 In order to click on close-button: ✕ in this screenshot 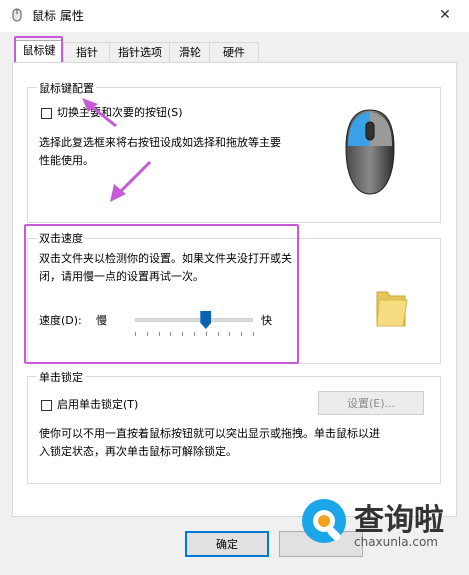, I will do `click(445, 15)`.